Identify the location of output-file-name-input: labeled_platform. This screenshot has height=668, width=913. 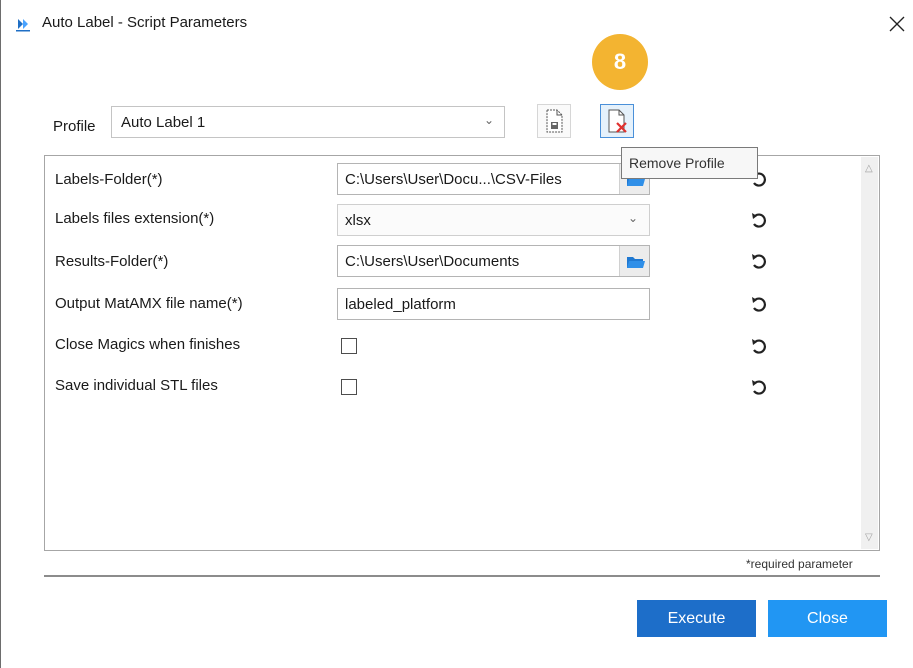
(493, 304).